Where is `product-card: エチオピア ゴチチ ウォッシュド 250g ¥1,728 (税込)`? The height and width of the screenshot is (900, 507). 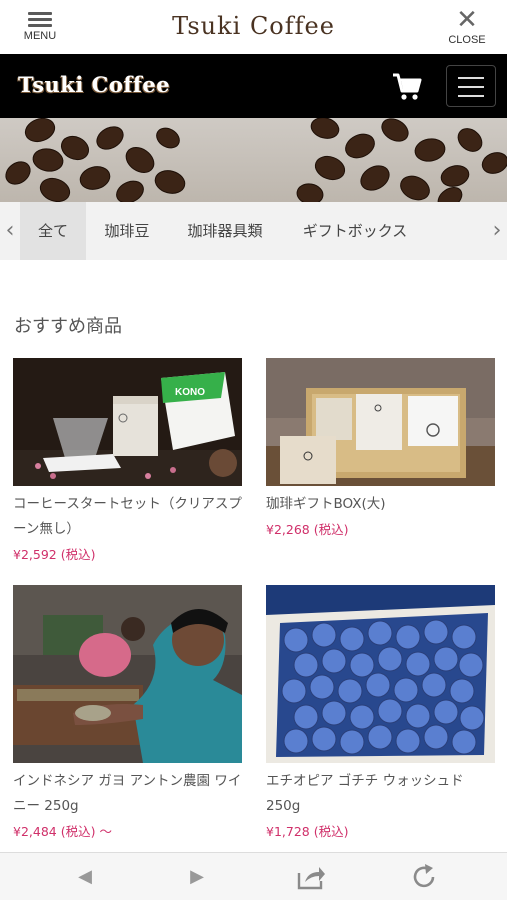 product-card: エチオピア ゴチチ ウォッシュド 250g ¥1,728 (税込) is located at coordinates (380, 712).